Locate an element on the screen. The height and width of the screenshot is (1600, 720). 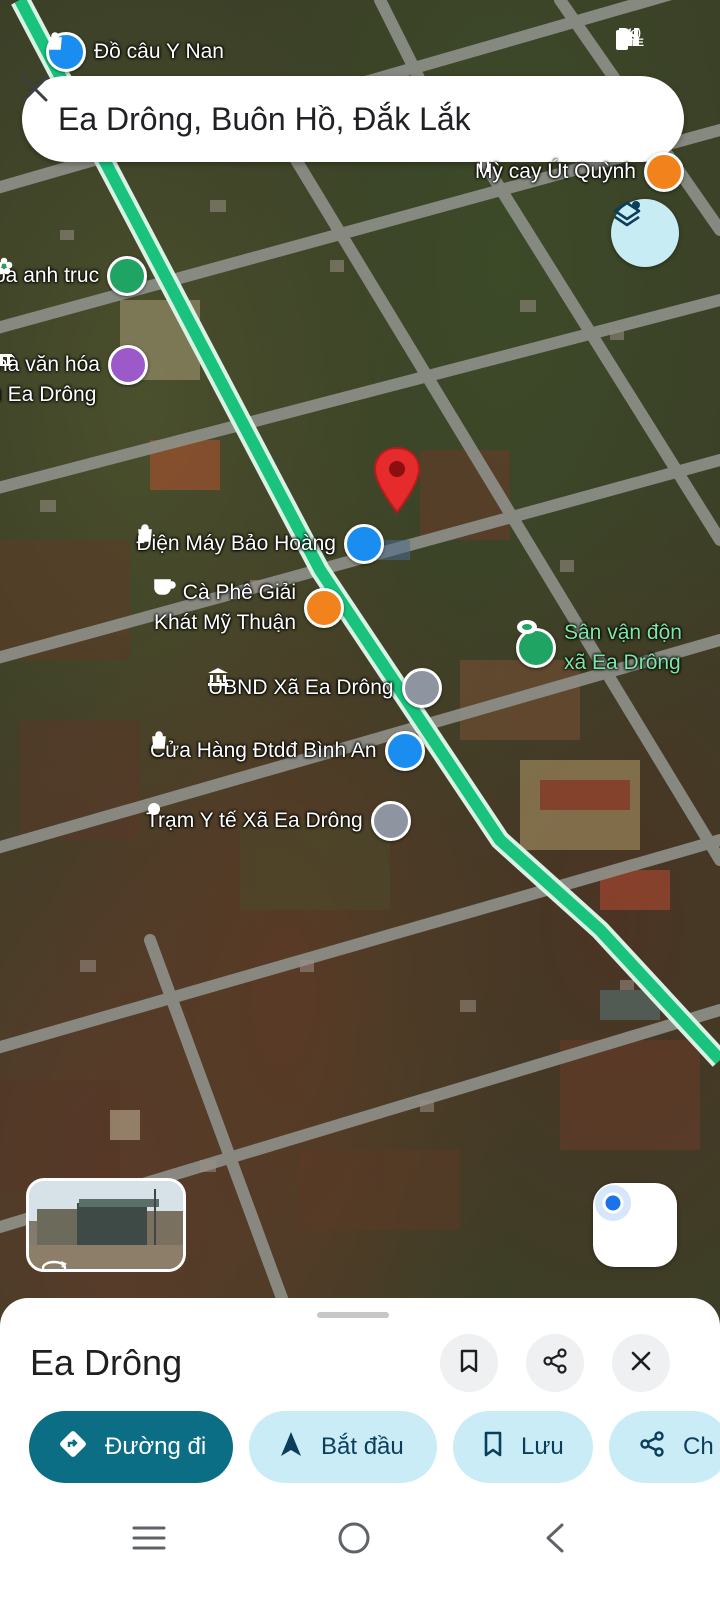
share-chip-button: Ch is located at coordinates (664, 1447).